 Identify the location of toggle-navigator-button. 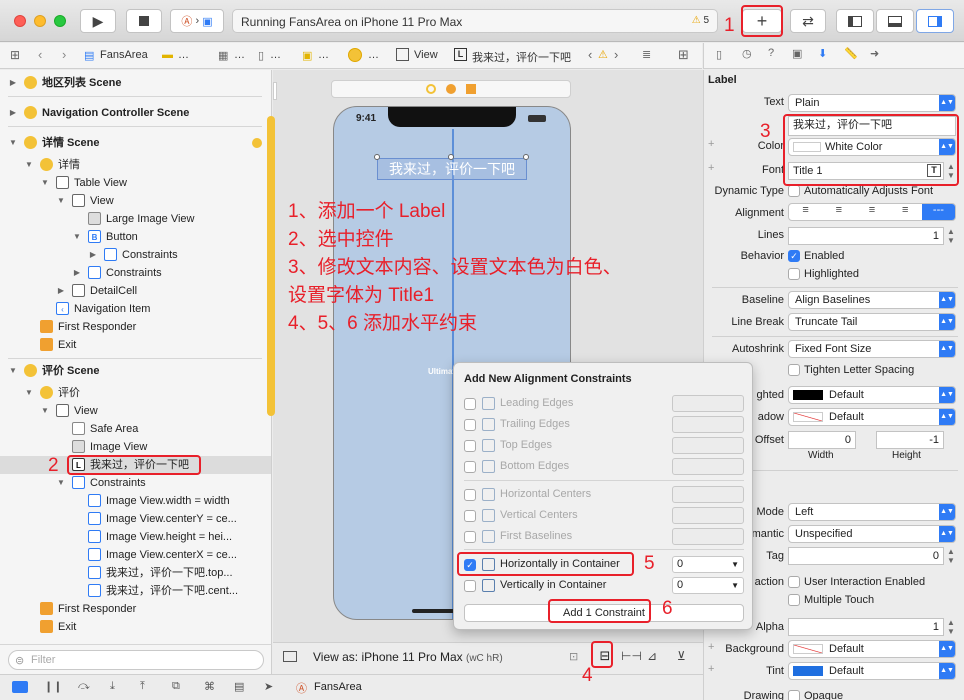
(855, 21).